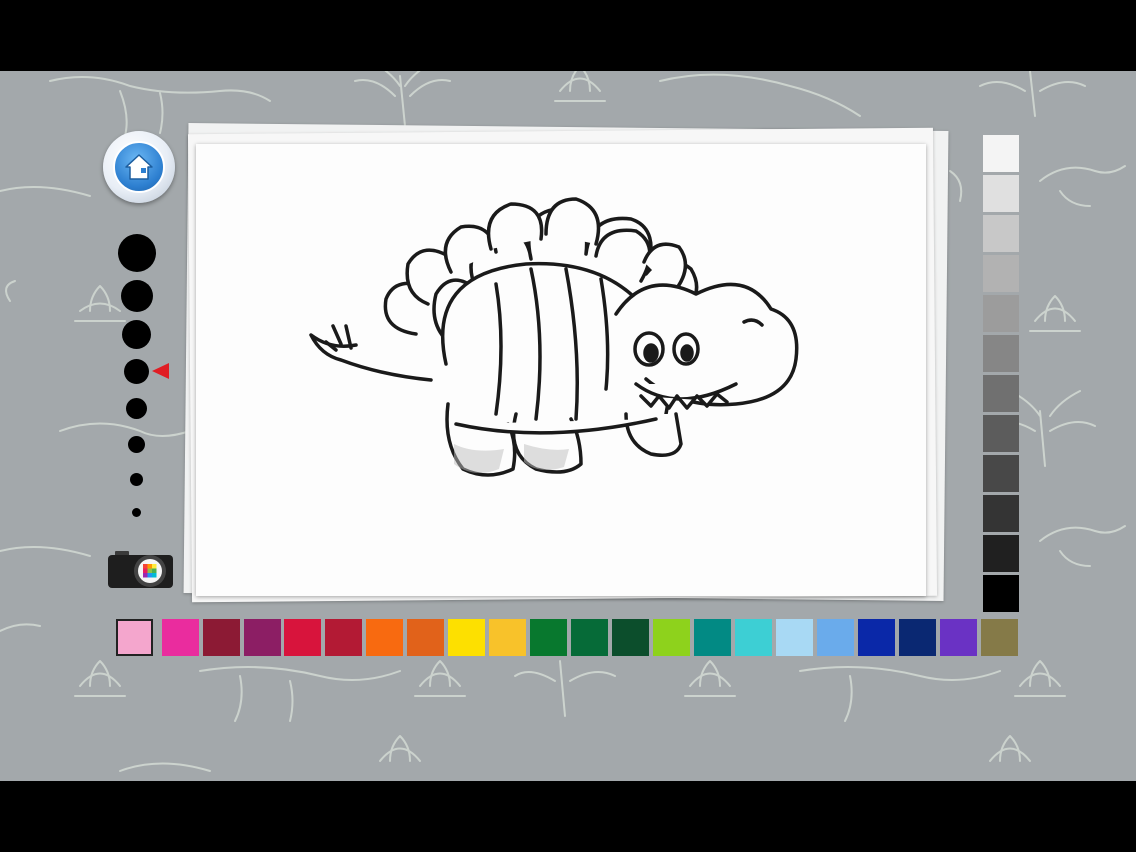 This screenshot has height=852, width=1136. What do you see at coordinates (136, 334) in the screenshot?
I see `brush-size-medium-large` at bounding box center [136, 334].